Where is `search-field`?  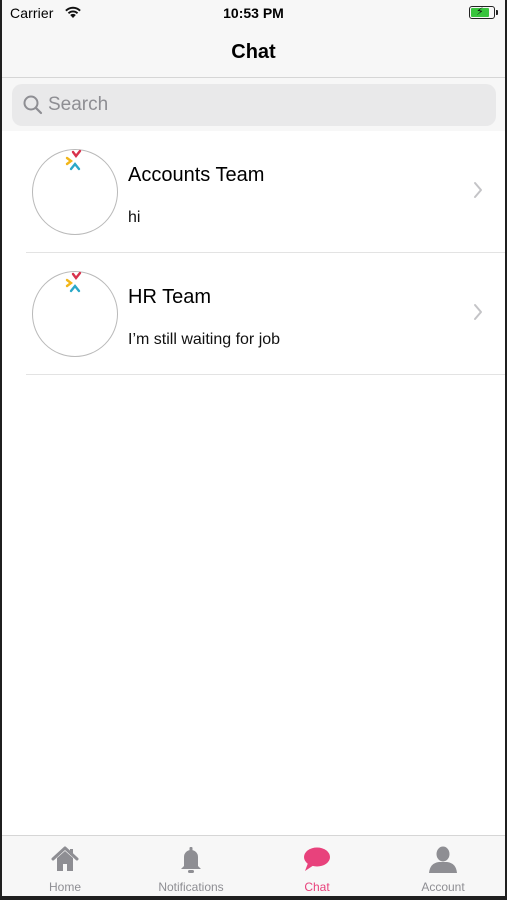 search-field is located at coordinates (254, 105).